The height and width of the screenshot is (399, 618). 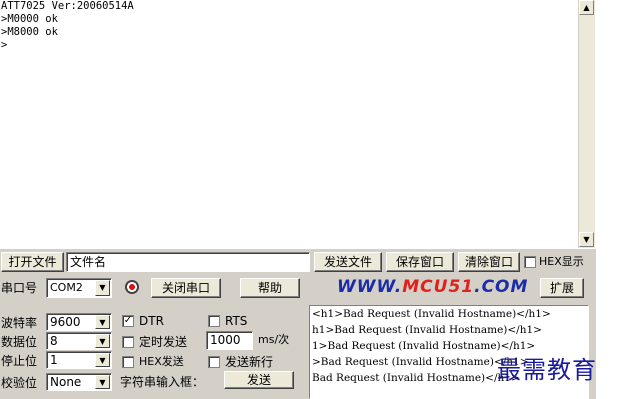 I want to click on port-value: COM2, so click(x=66, y=287).